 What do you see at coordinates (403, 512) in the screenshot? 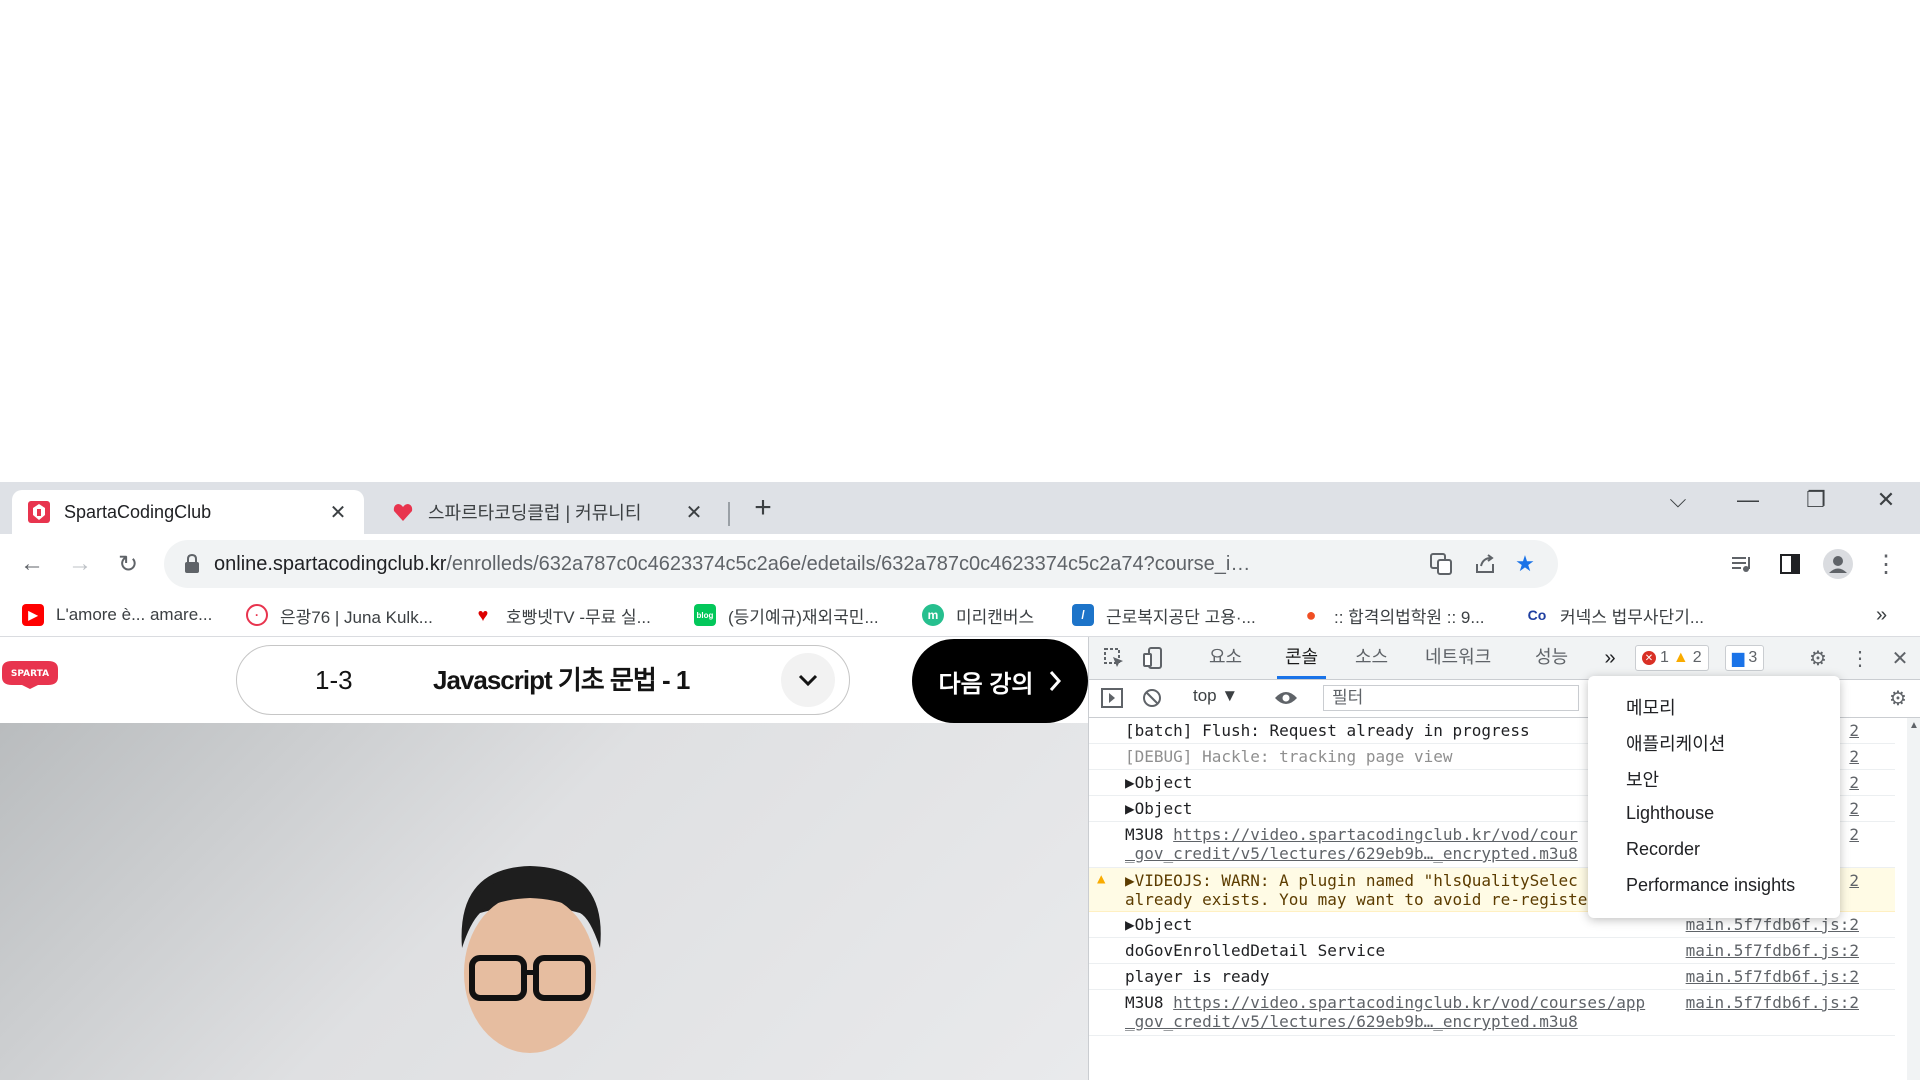
I see `sparta-community-favicon-icon` at bounding box center [403, 512].